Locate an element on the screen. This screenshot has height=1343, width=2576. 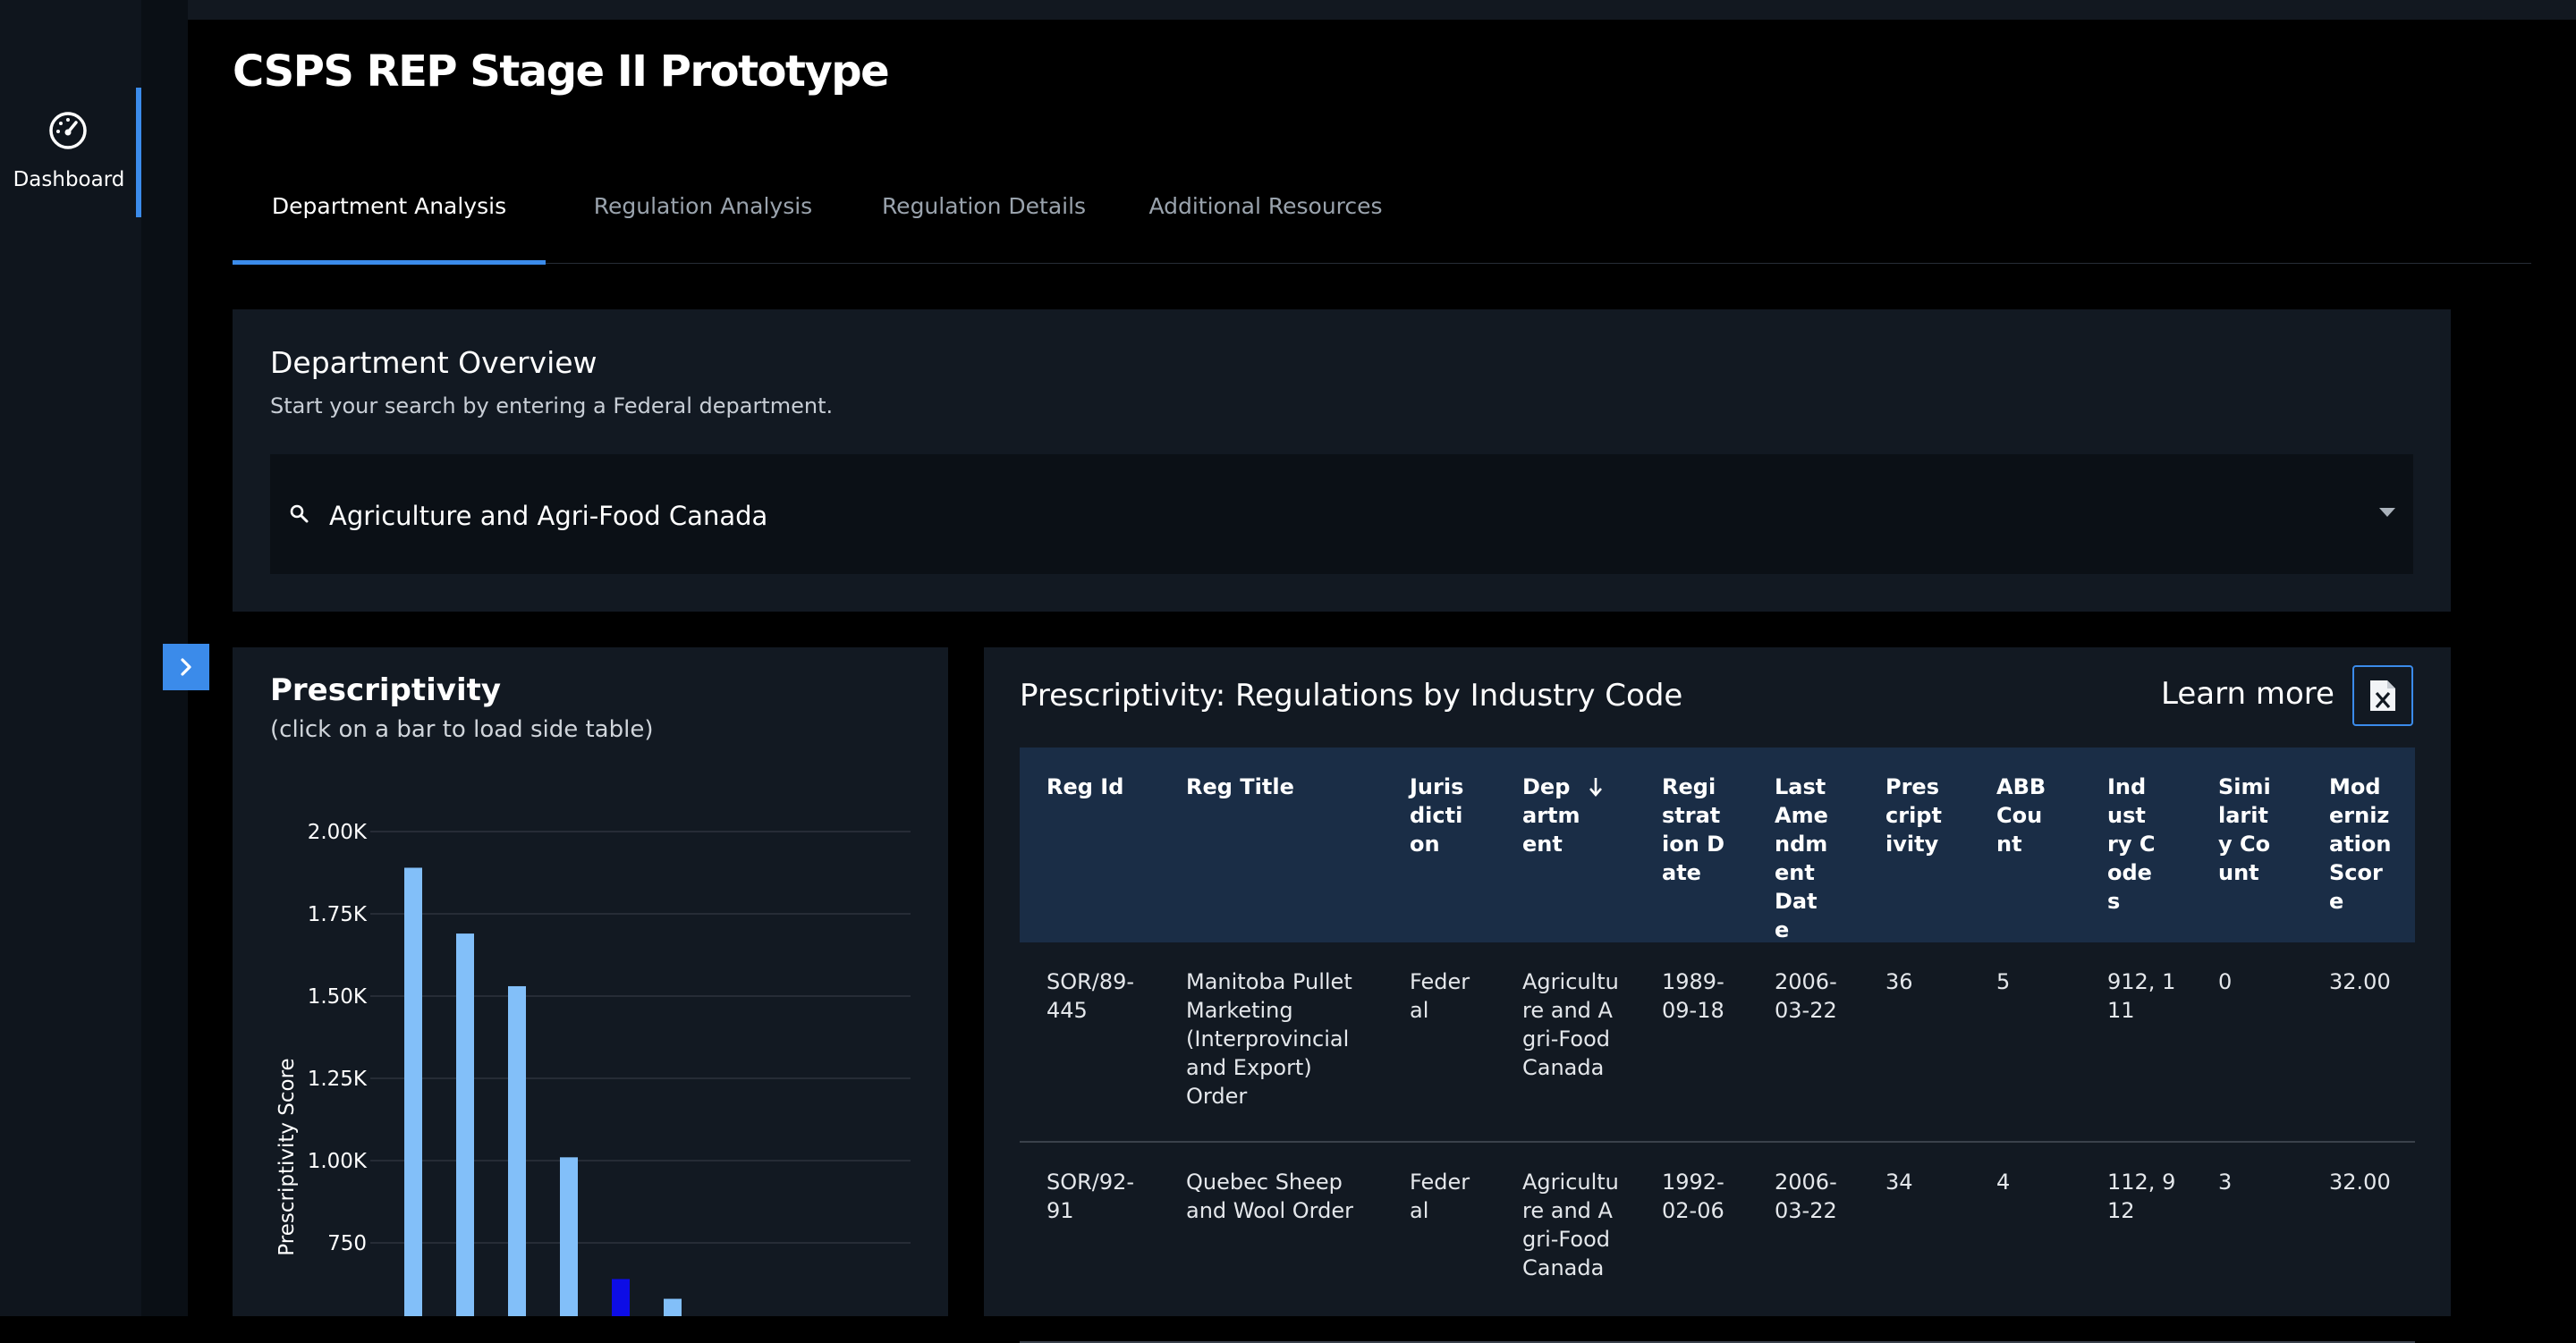
tab-regulation-details: Regulation Details is located at coordinates (984, 216).